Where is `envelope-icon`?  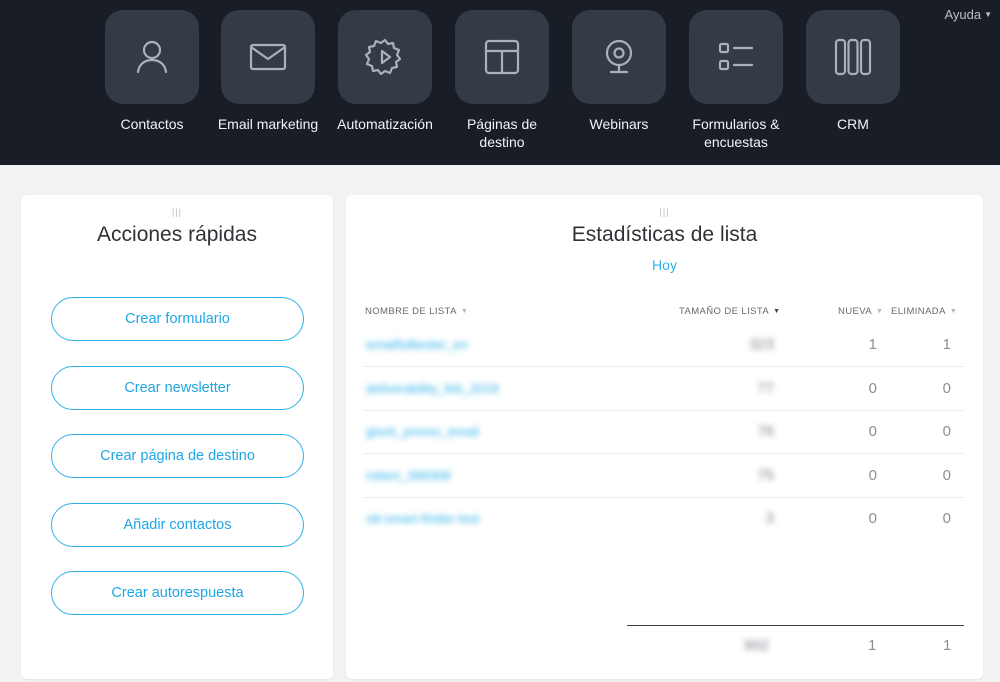 envelope-icon is located at coordinates (268, 57).